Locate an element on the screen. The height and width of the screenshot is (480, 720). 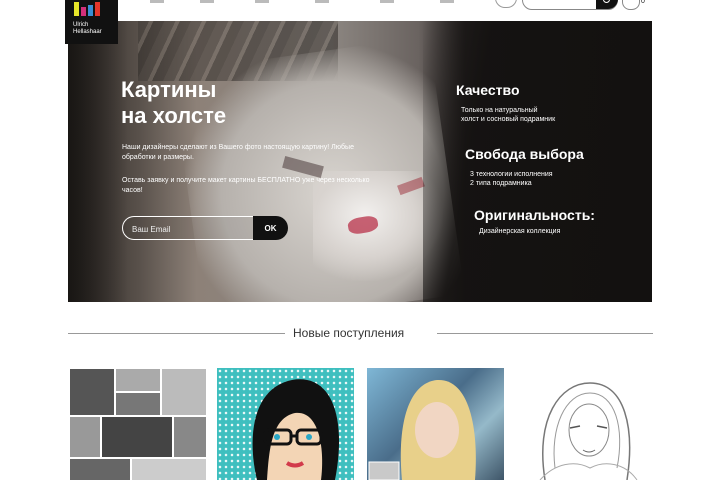
feature-title: Оригинальность: is located at coordinates (534, 215).